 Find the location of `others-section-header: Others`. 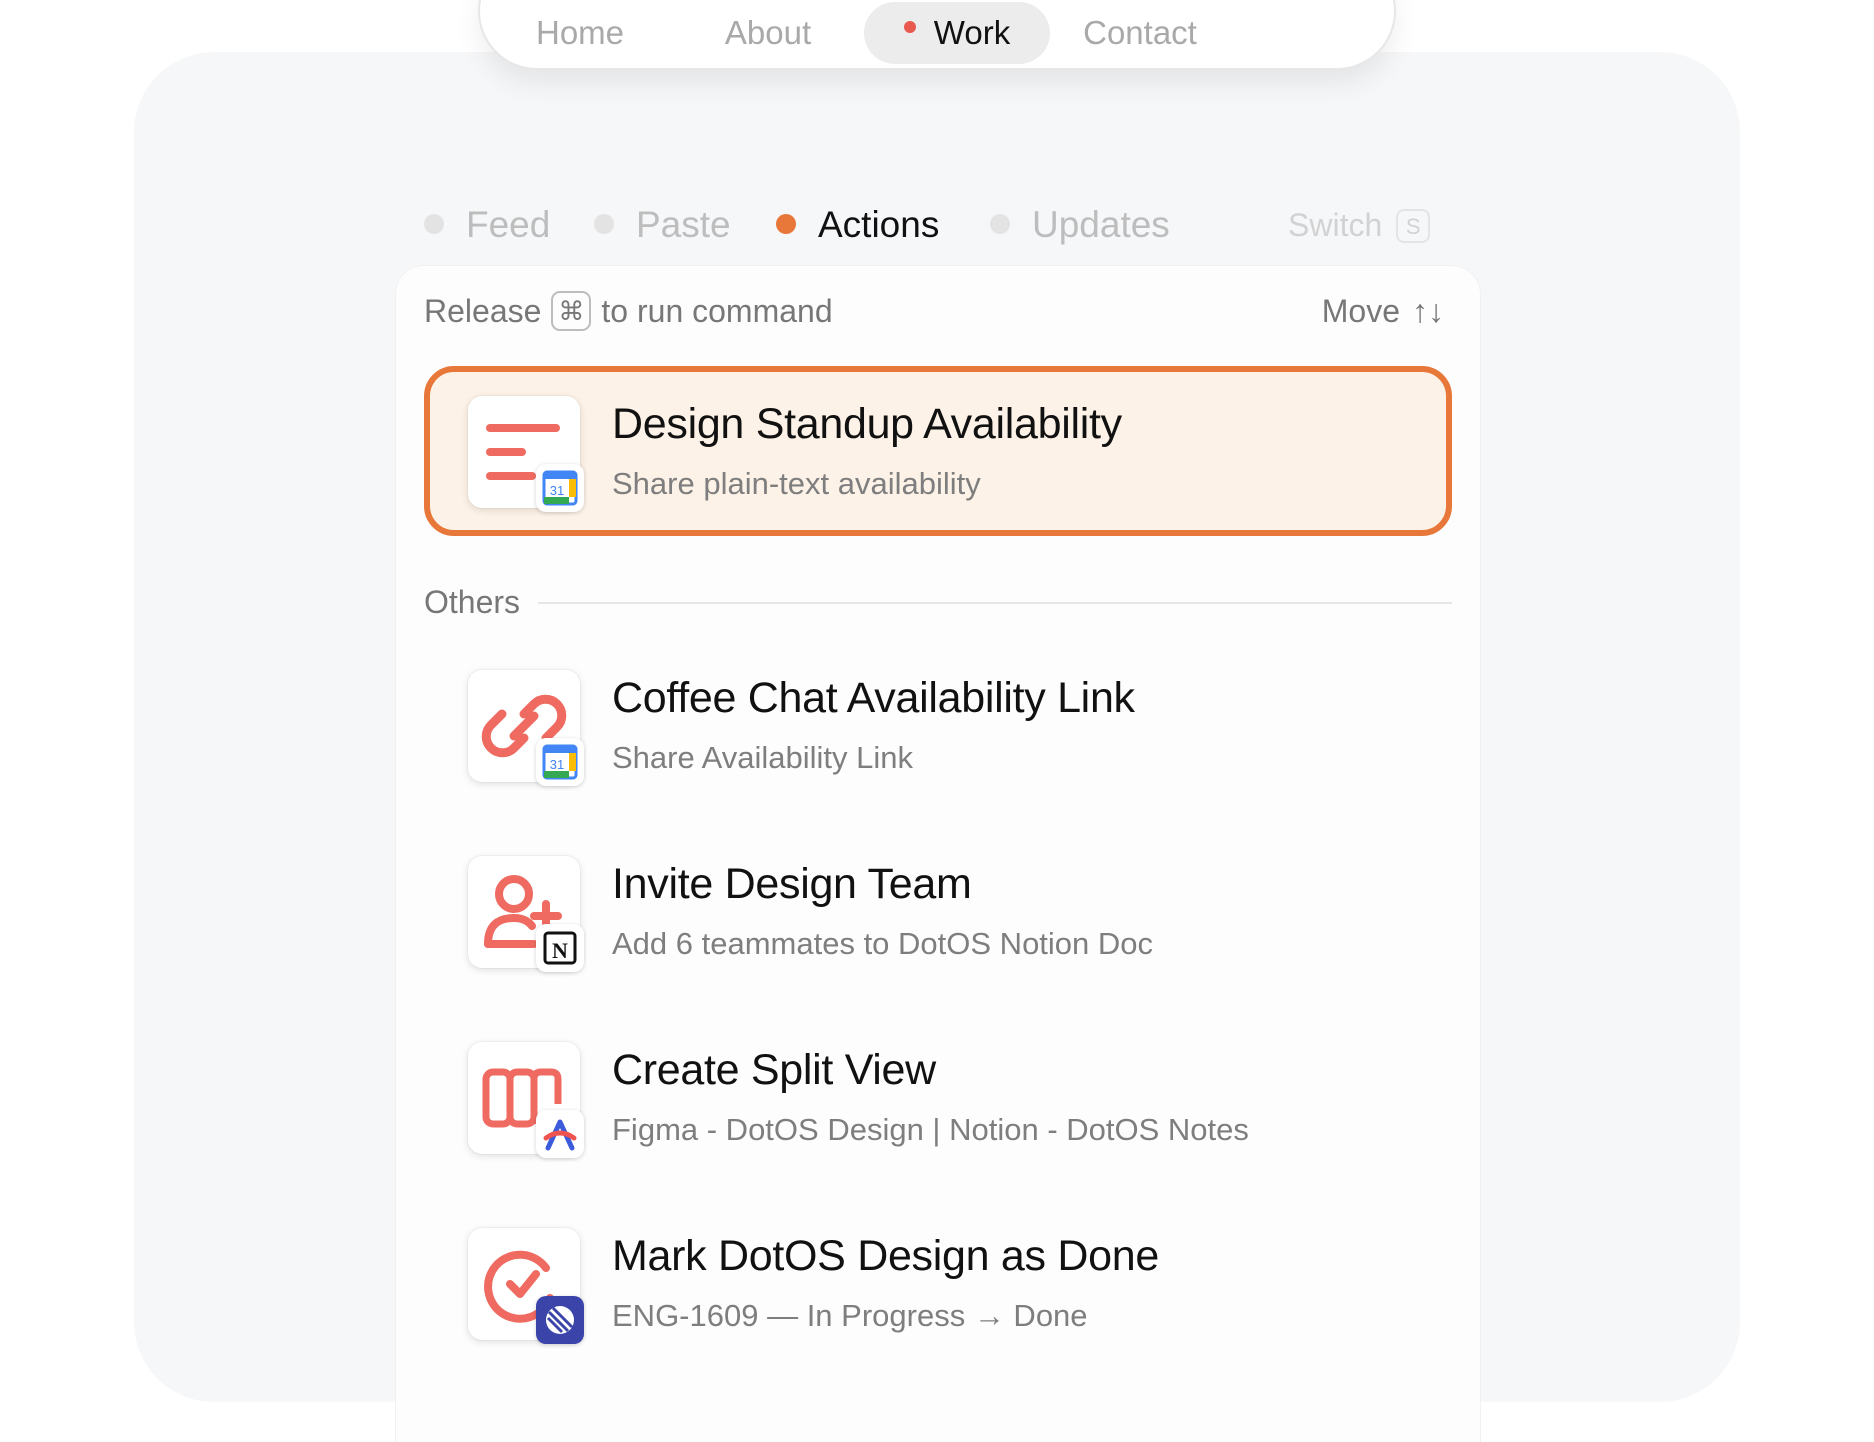

others-section-header: Others is located at coordinates (938, 602).